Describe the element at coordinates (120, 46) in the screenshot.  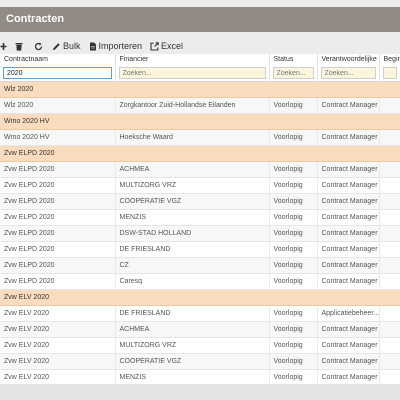
I see `import-label: Importeren` at that location.